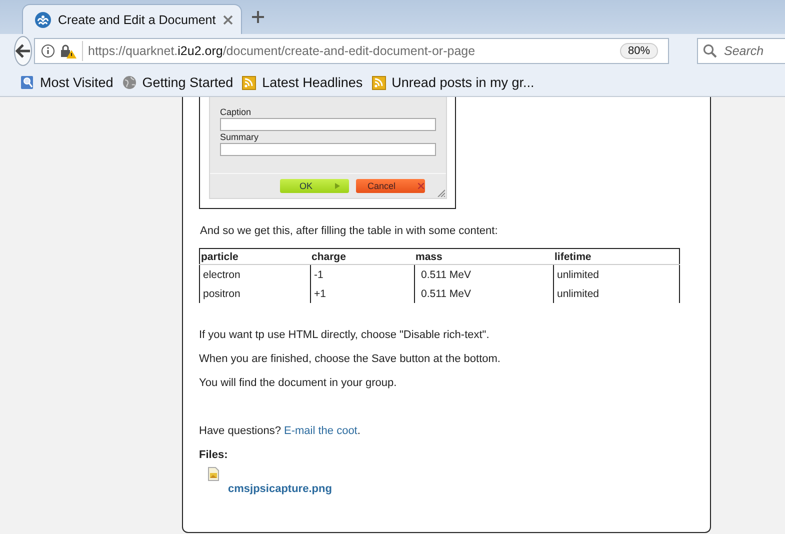 Image resolution: width=785 pixels, height=534 pixels. I want to click on column-header: charge, so click(362, 256).